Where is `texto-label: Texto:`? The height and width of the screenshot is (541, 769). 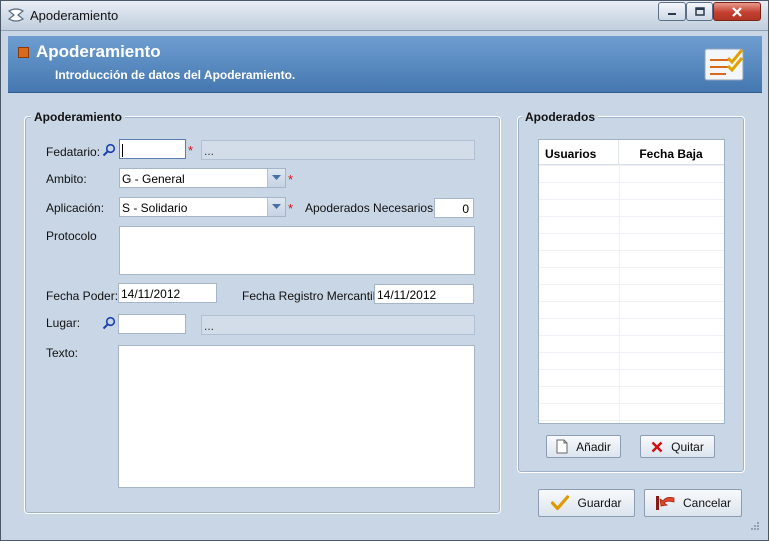
texto-label: Texto: is located at coordinates (62, 353).